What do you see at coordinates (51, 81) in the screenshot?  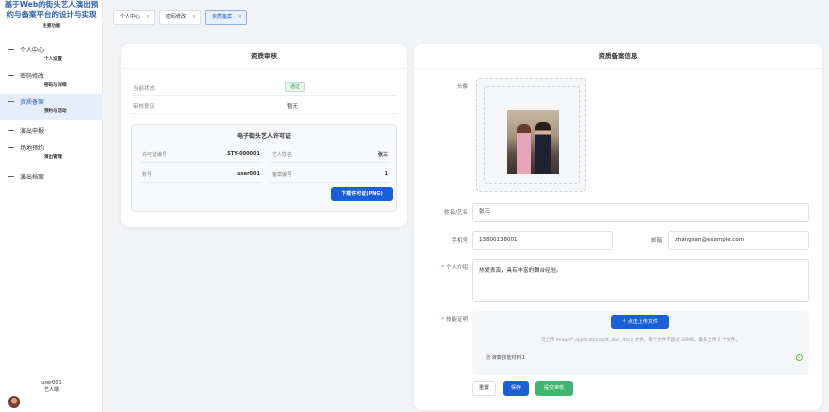 I see `sidebar-item-password: 密码修改 密码与详细` at bounding box center [51, 81].